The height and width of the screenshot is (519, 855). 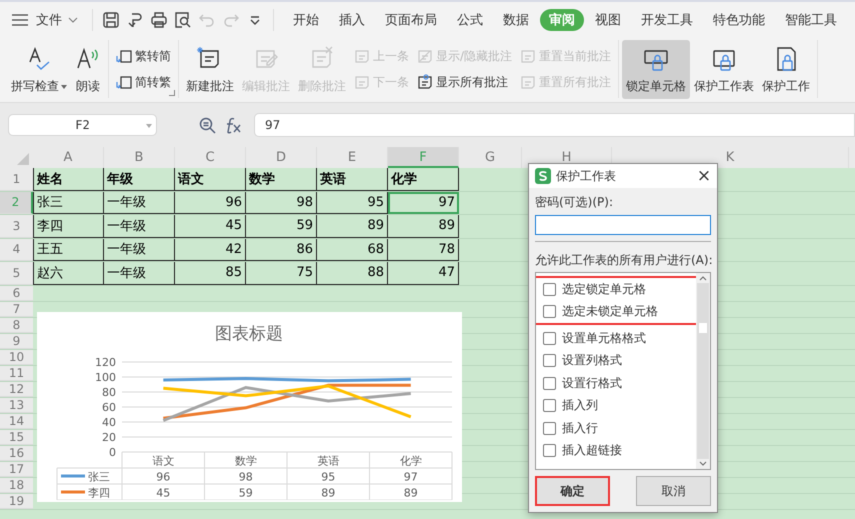 What do you see at coordinates (210, 226) in the screenshot?
I see `table-cell: 45` at bounding box center [210, 226].